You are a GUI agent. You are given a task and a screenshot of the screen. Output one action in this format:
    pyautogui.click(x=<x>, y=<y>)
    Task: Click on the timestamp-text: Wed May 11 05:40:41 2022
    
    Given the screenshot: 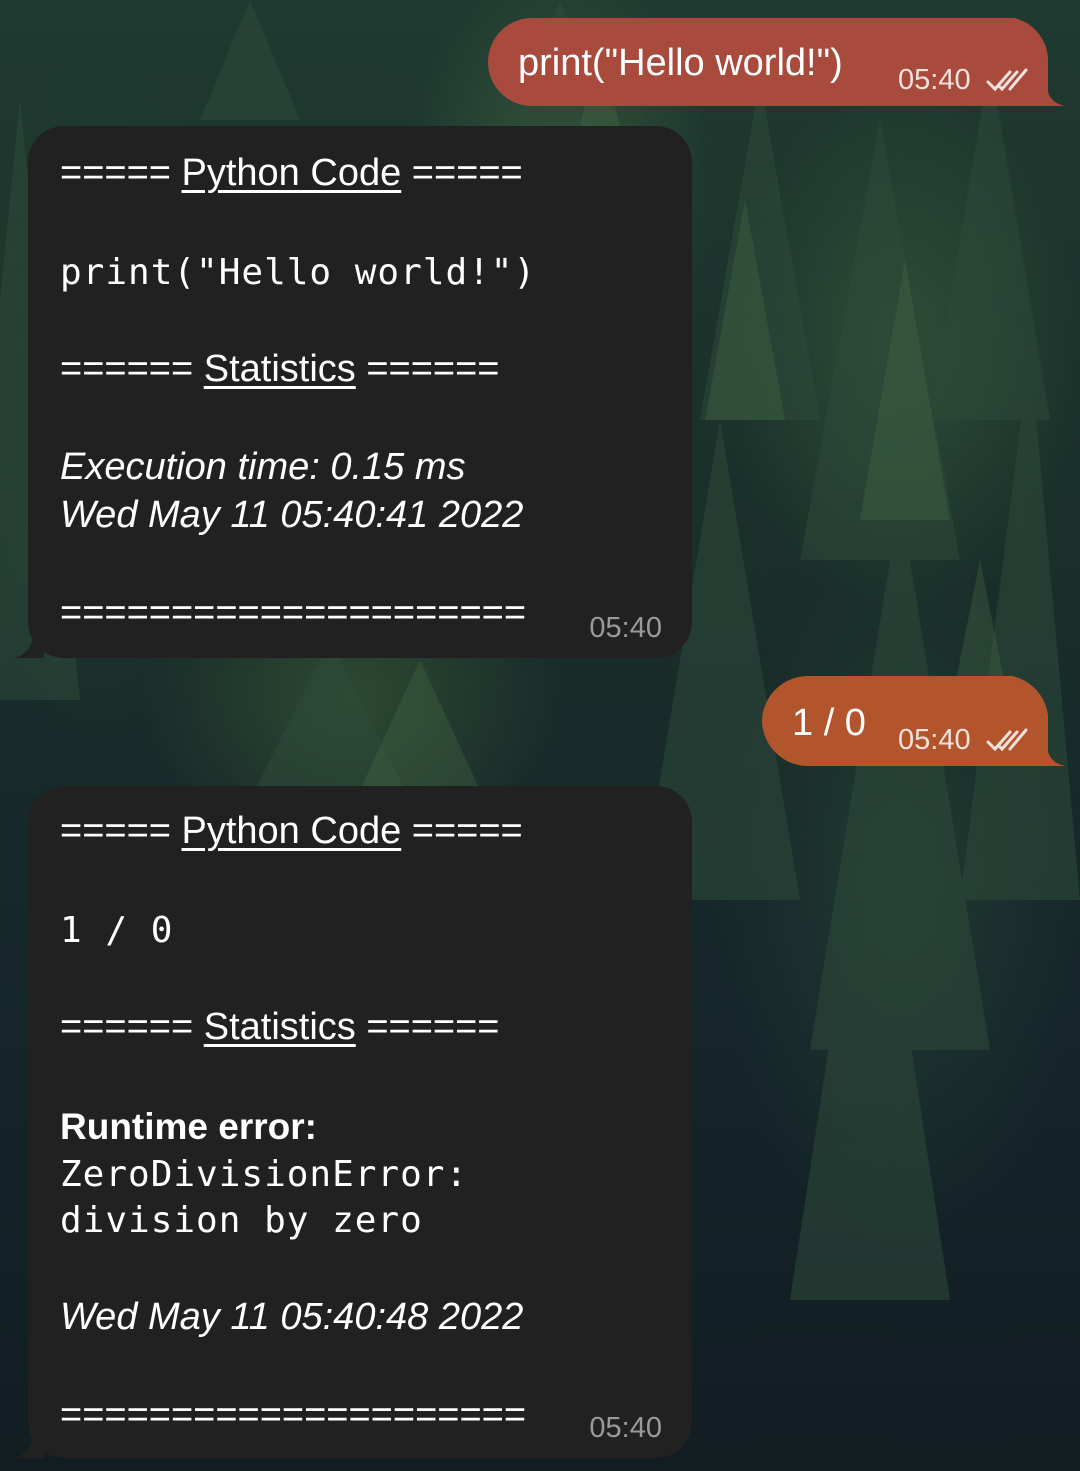 What is the action you would take?
    pyautogui.click(x=292, y=515)
    